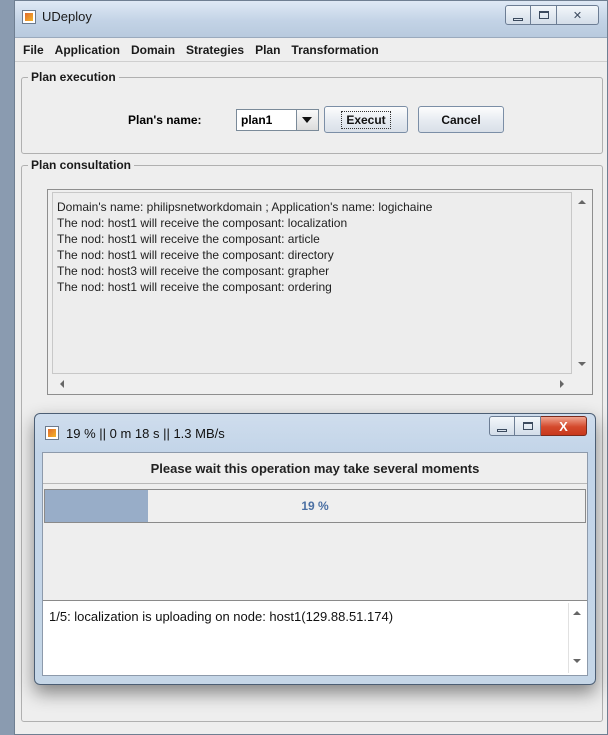  What do you see at coordinates (81, 165) in the screenshot?
I see `plan-consultation-legend: Plan consultation` at bounding box center [81, 165].